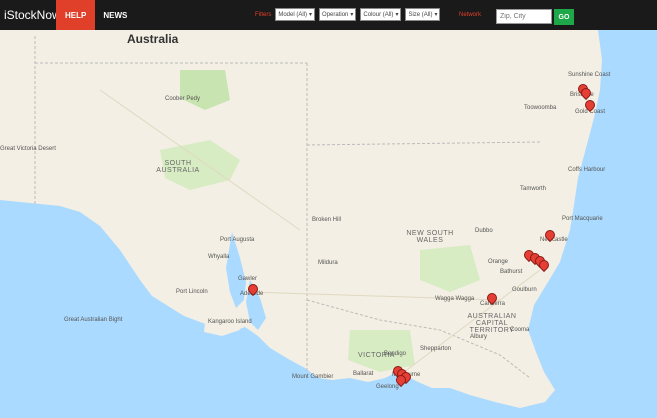 The image size is (657, 418). I want to click on city-shepparton: Shepparton, so click(436, 349).